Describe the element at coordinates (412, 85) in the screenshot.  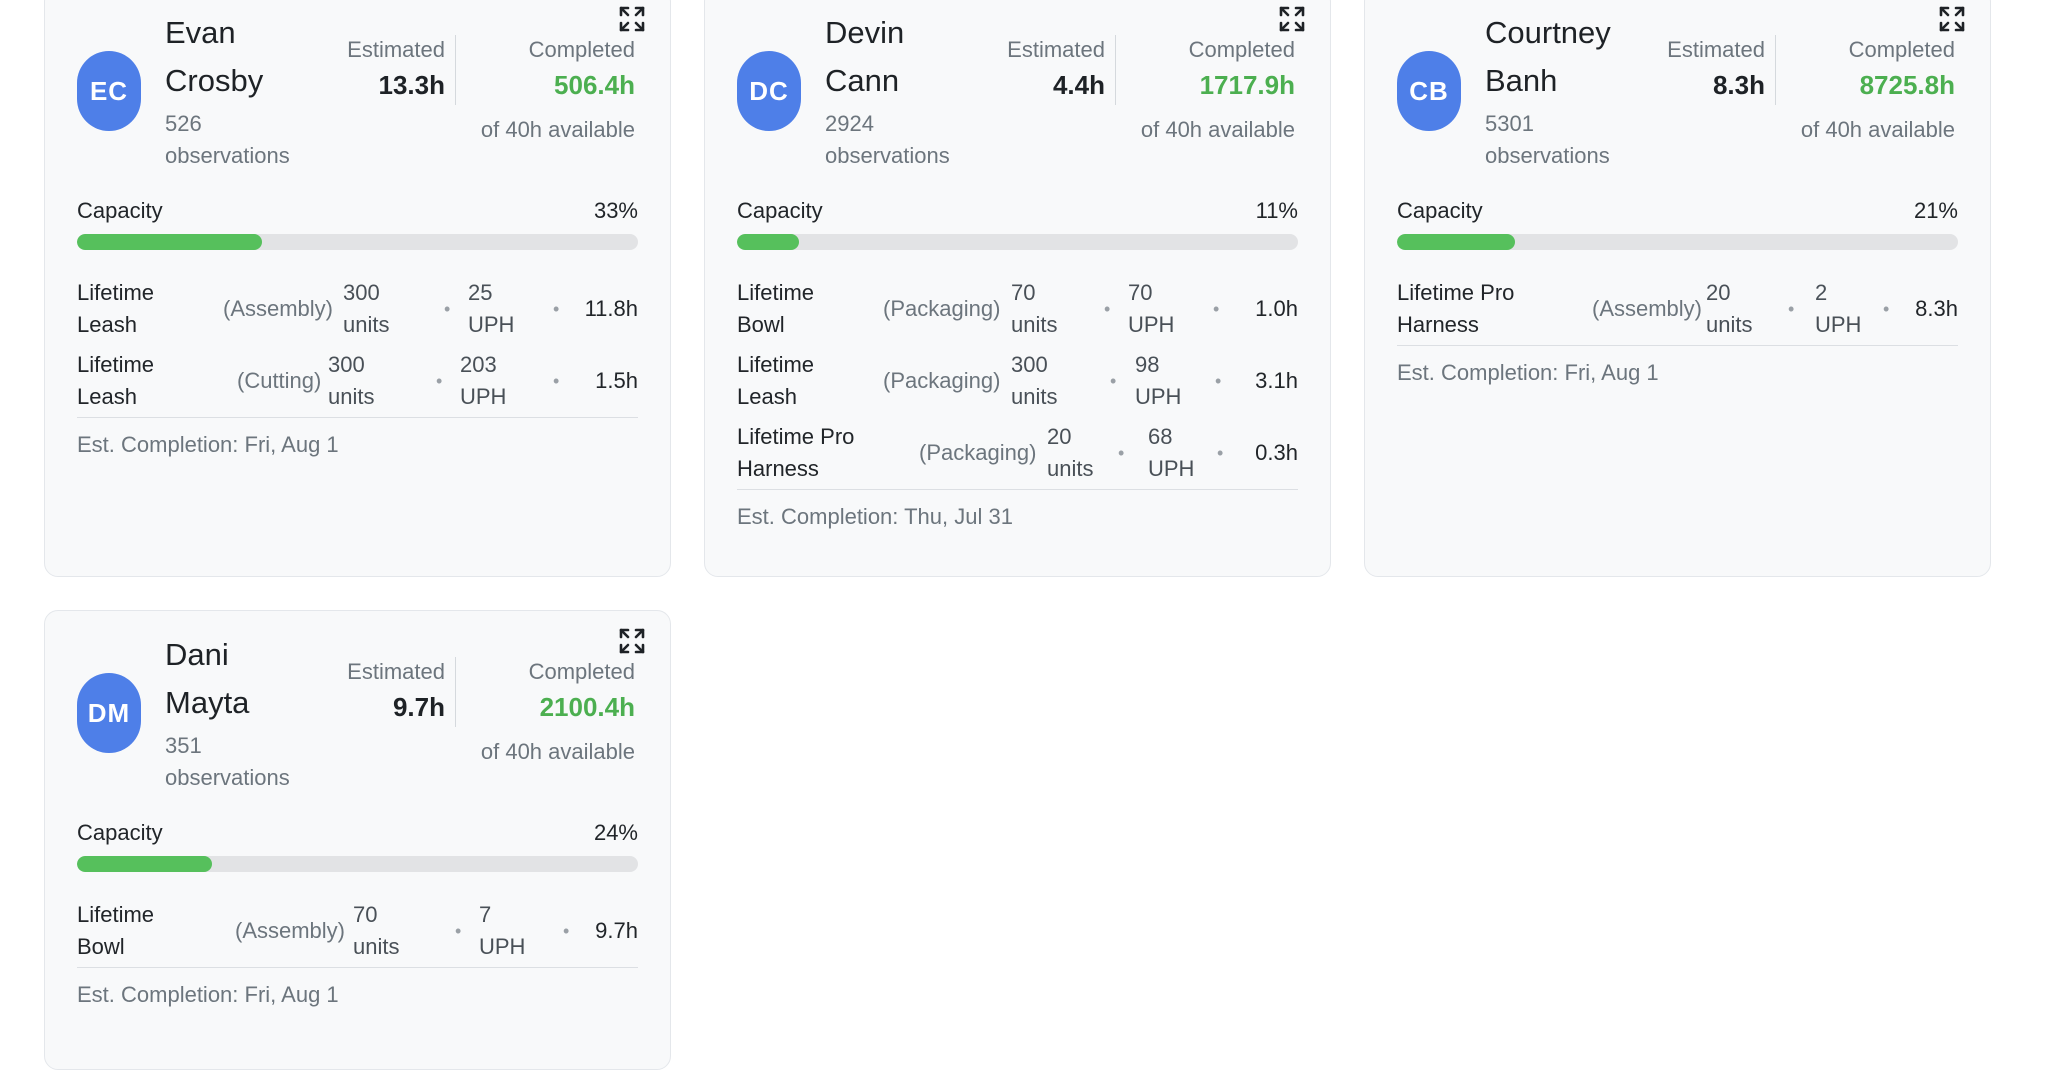
I see `estimated-value: 13.3h` at that location.